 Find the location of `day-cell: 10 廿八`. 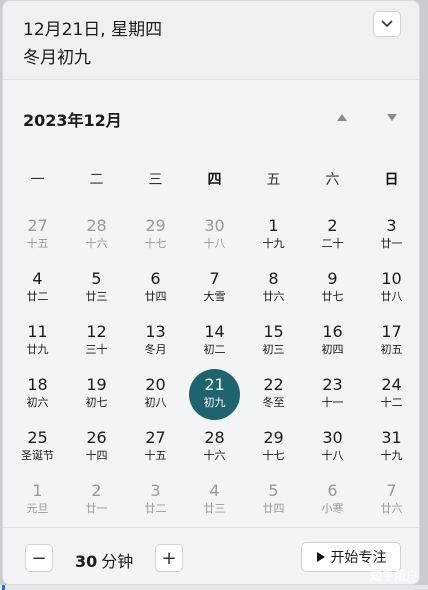

day-cell: 10 廿八 is located at coordinates (390, 290).